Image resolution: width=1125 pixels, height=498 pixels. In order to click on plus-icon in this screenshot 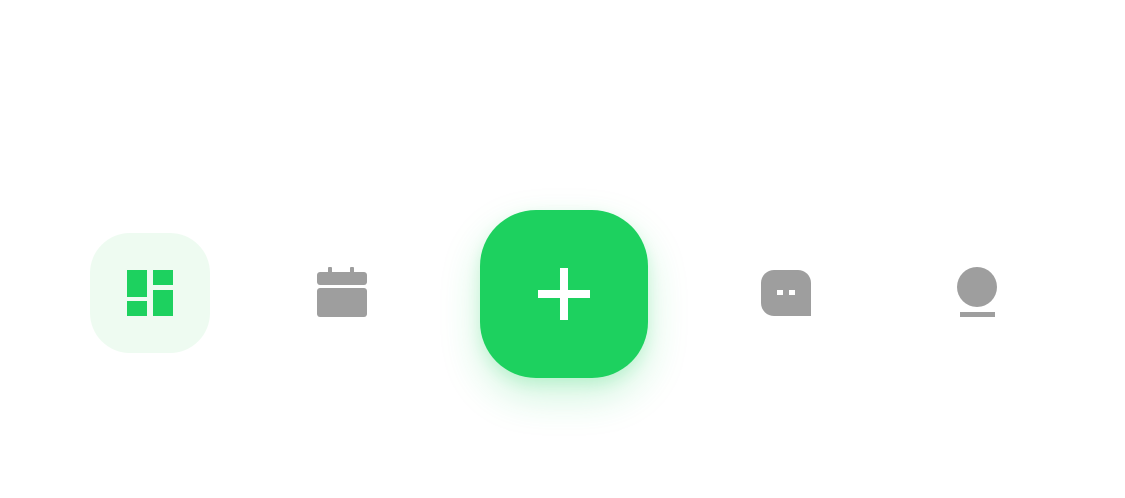, I will do `click(564, 294)`.